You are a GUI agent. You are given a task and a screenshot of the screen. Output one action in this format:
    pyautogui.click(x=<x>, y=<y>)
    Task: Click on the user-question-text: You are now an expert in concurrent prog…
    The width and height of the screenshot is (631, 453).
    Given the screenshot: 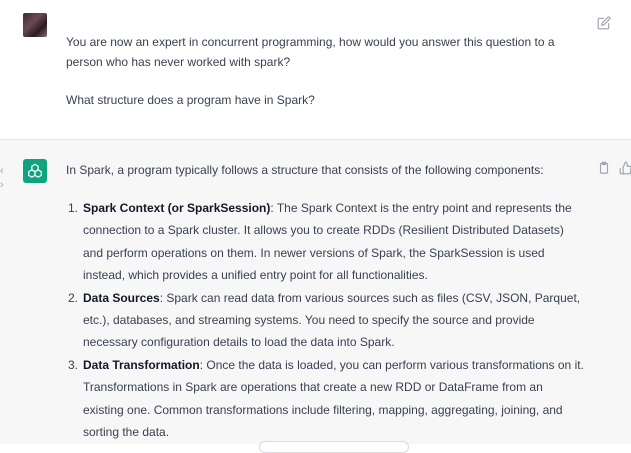 What is the action you would take?
    pyautogui.click(x=310, y=52)
    